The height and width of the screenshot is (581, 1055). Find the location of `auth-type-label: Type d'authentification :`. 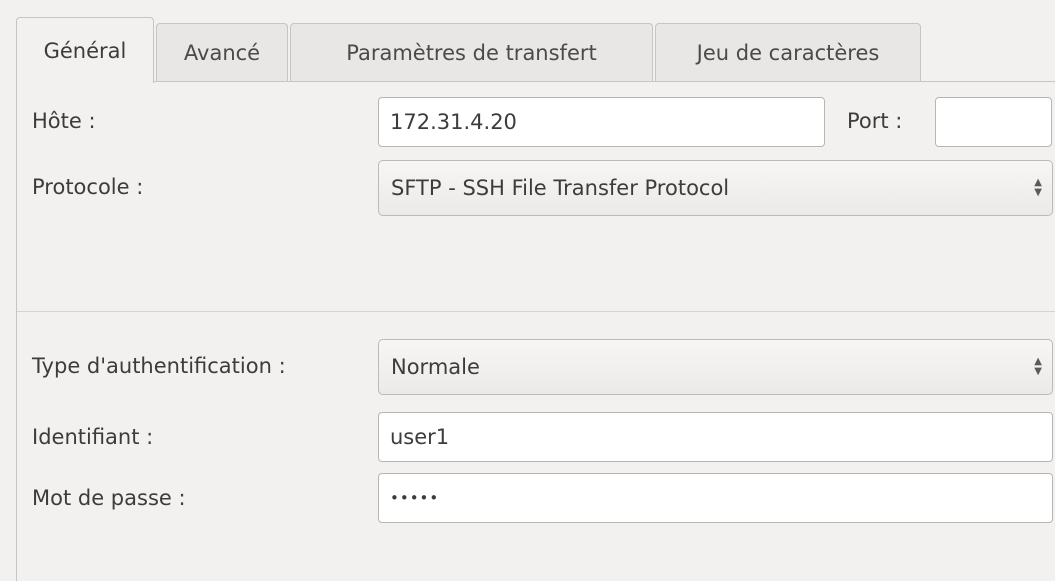

auth-type-label: Type d'authentification : is located at coordinates (159, 366).